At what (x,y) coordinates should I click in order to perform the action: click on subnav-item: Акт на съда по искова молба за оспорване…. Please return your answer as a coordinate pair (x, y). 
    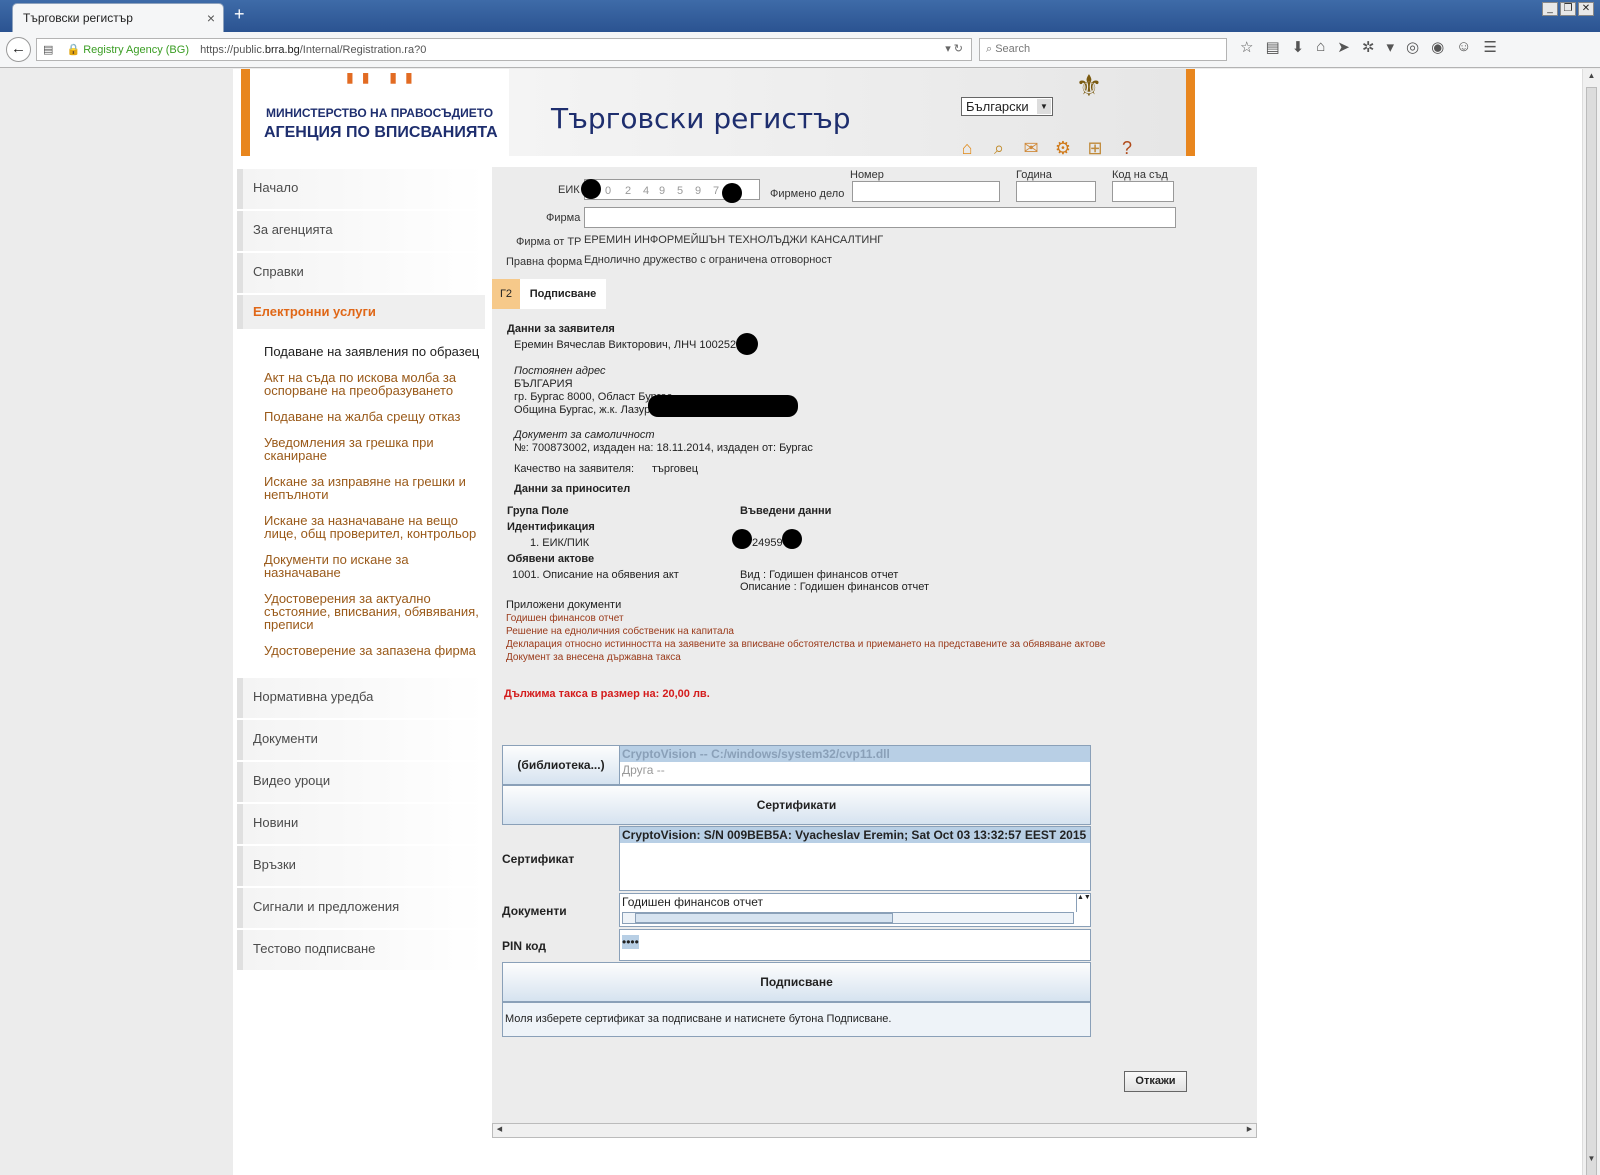
    Looking at the image, I should click on (374, 384).